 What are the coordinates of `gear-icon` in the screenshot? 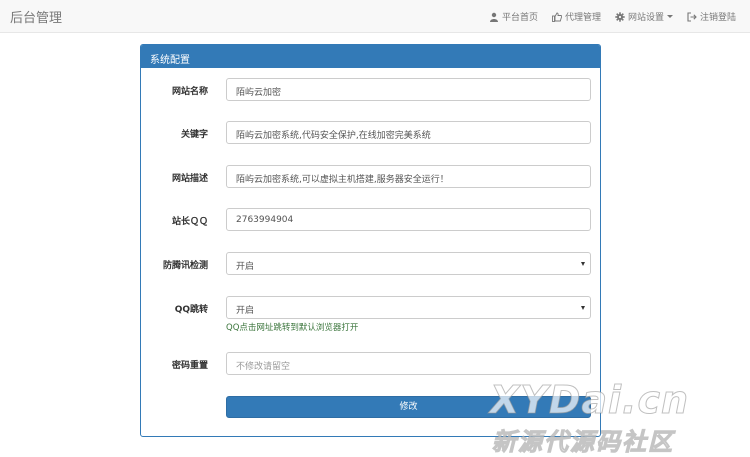 It's located at (620, 16).